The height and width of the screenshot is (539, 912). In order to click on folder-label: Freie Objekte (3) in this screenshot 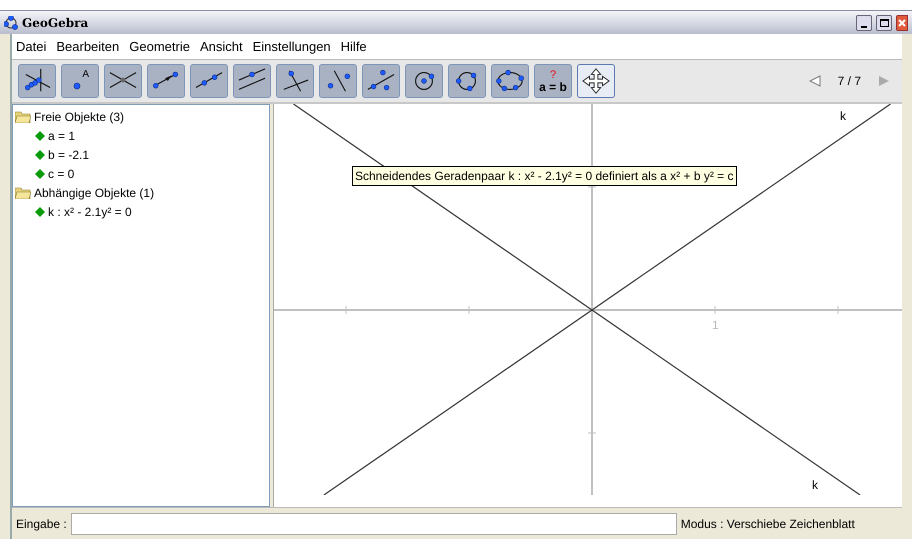, I will do `click(79, 117)`.